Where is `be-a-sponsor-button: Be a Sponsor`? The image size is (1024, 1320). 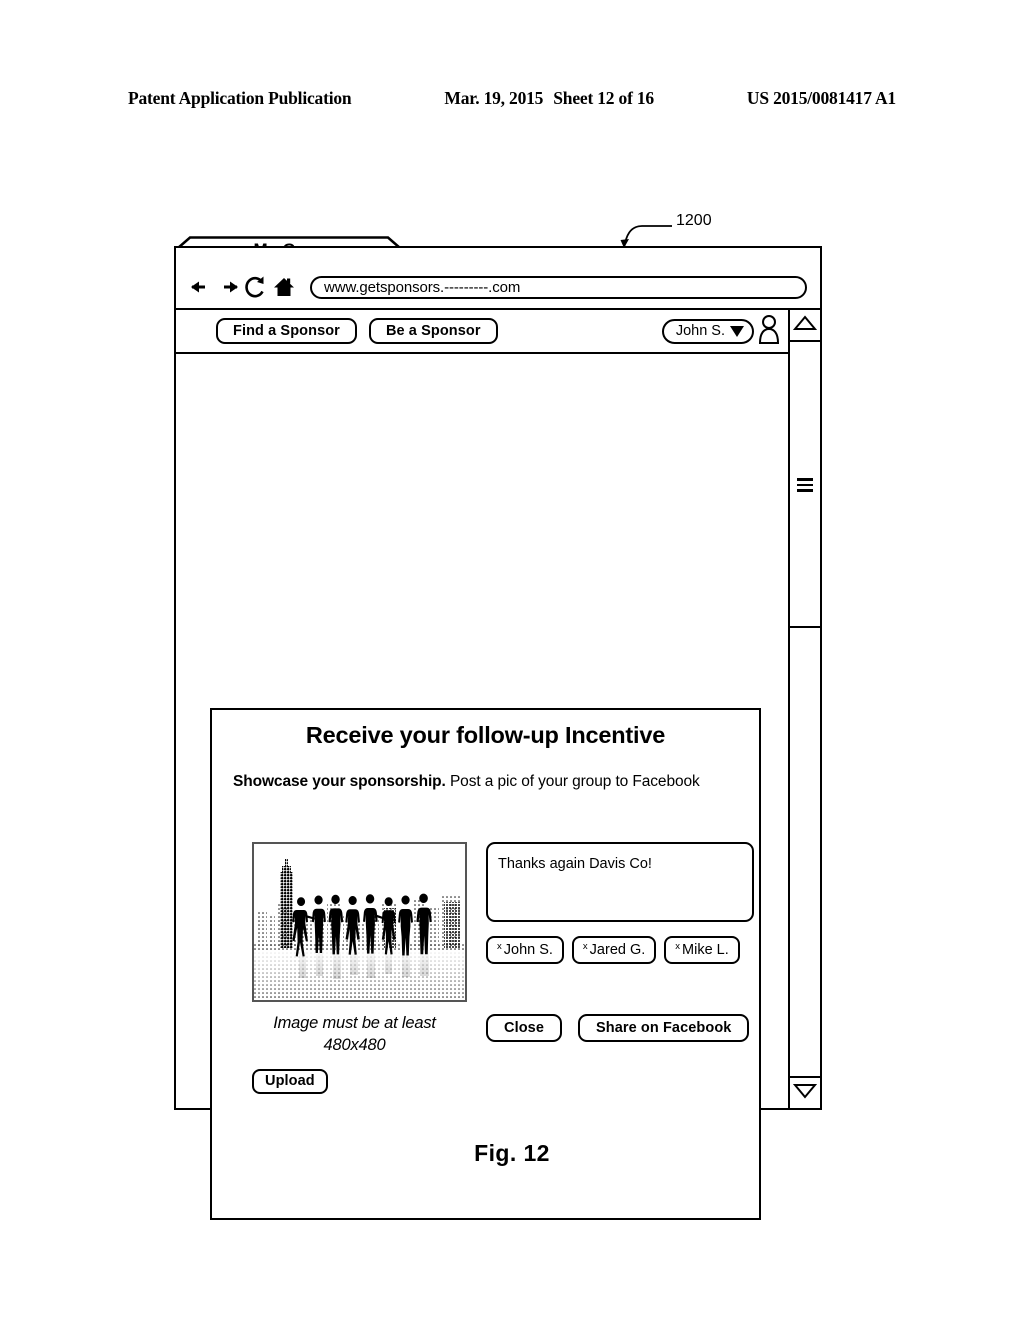 be-a-sponsor-button: Be a Sponsor is located at coordinates (433, 331).